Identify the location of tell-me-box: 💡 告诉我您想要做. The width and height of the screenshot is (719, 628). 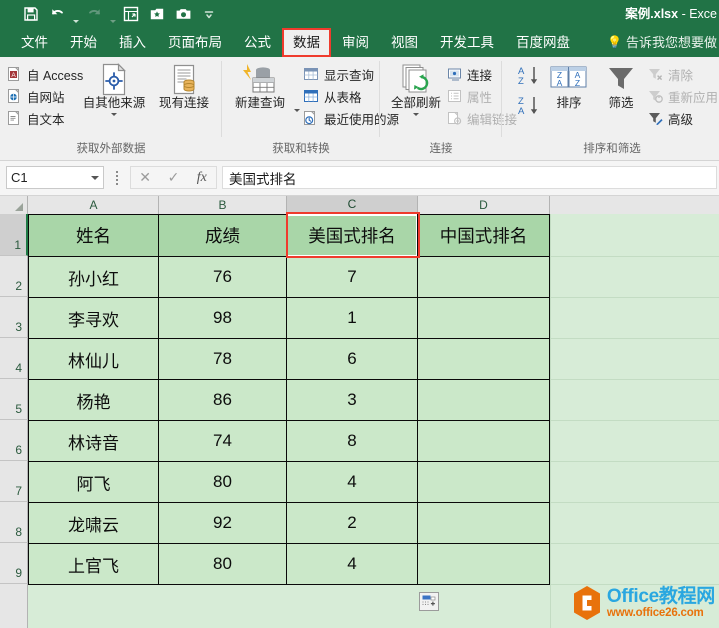
(663, 42).